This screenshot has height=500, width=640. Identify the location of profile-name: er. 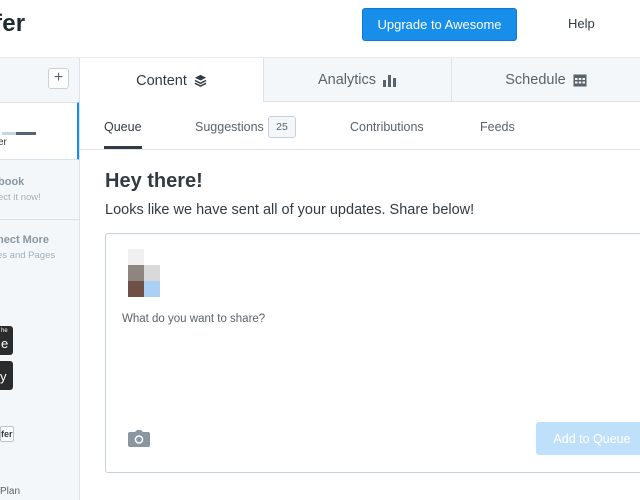
(3, 142).